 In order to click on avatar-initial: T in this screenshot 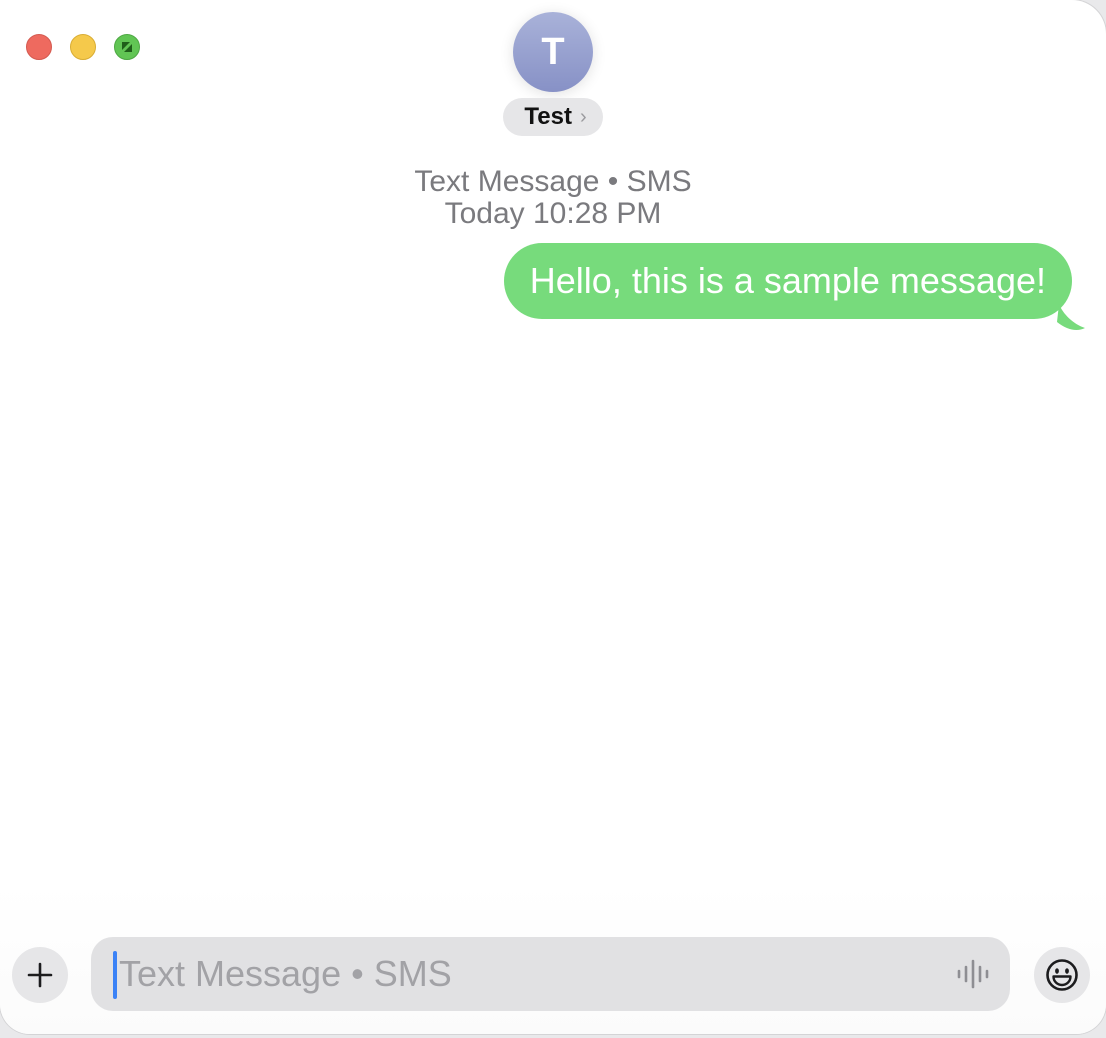, I will do `click(553, 51)`.